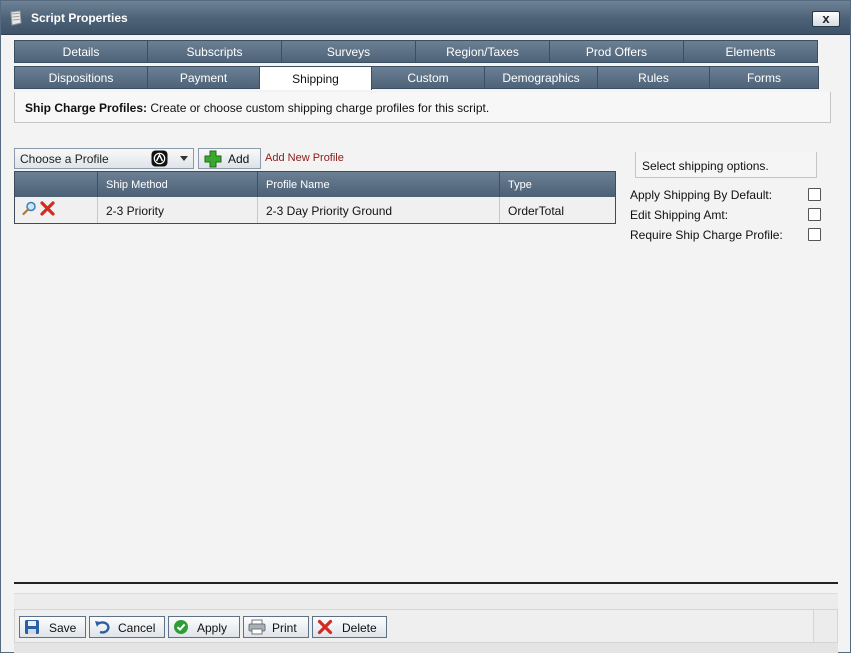  Describe the element at coordinates (425, 18) in the screenshot. I see `title-bar: Script Properties x` at that location.